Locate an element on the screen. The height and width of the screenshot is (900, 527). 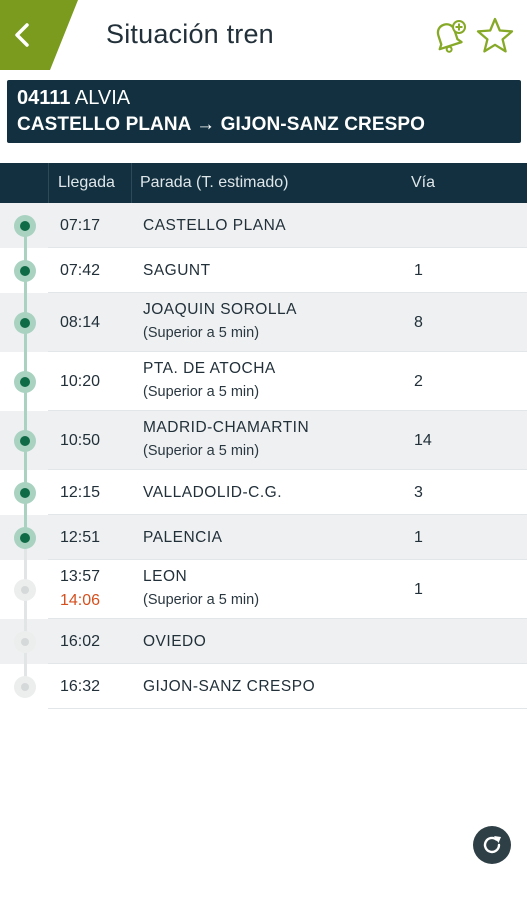
scheduled-time: 07:17 is located at coordinates (80, 225).